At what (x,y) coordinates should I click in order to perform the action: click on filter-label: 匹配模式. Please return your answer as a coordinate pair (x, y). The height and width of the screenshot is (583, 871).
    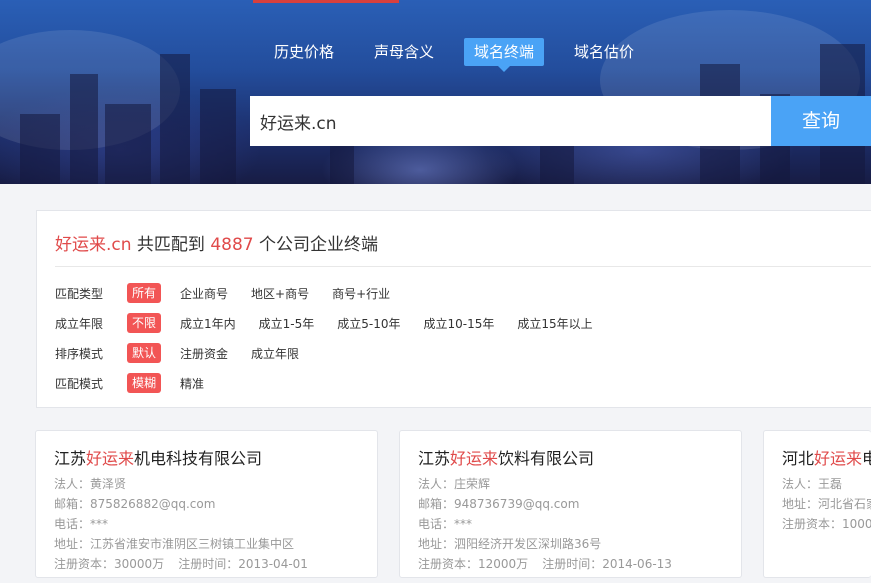
    Looking at the image, I should click on (79, 383).